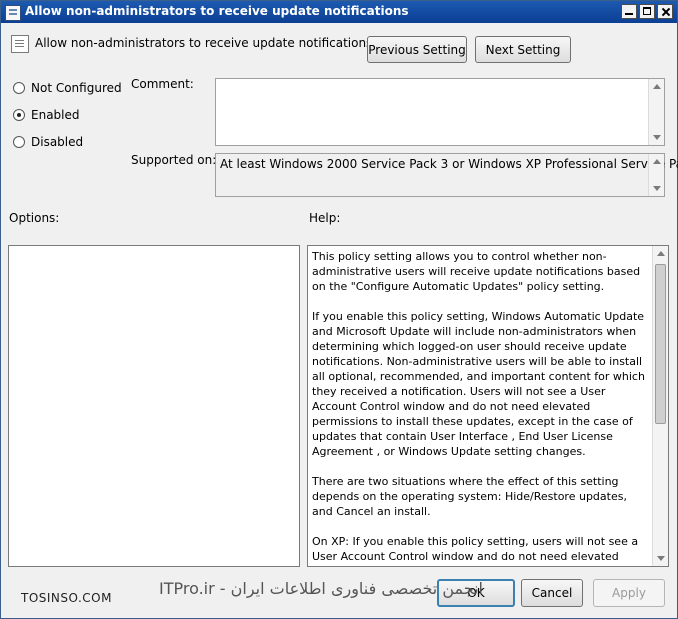 This screenshot has height=619, width=678. I want to click on cancel-button: Cancel, so click(552, 593).